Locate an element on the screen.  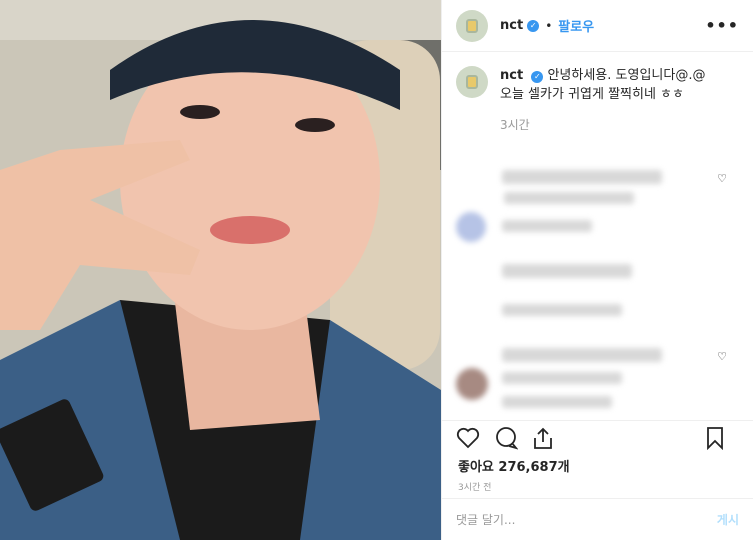
likes-count: 좋아요 276,687개 is located at coordinates (514, 465).